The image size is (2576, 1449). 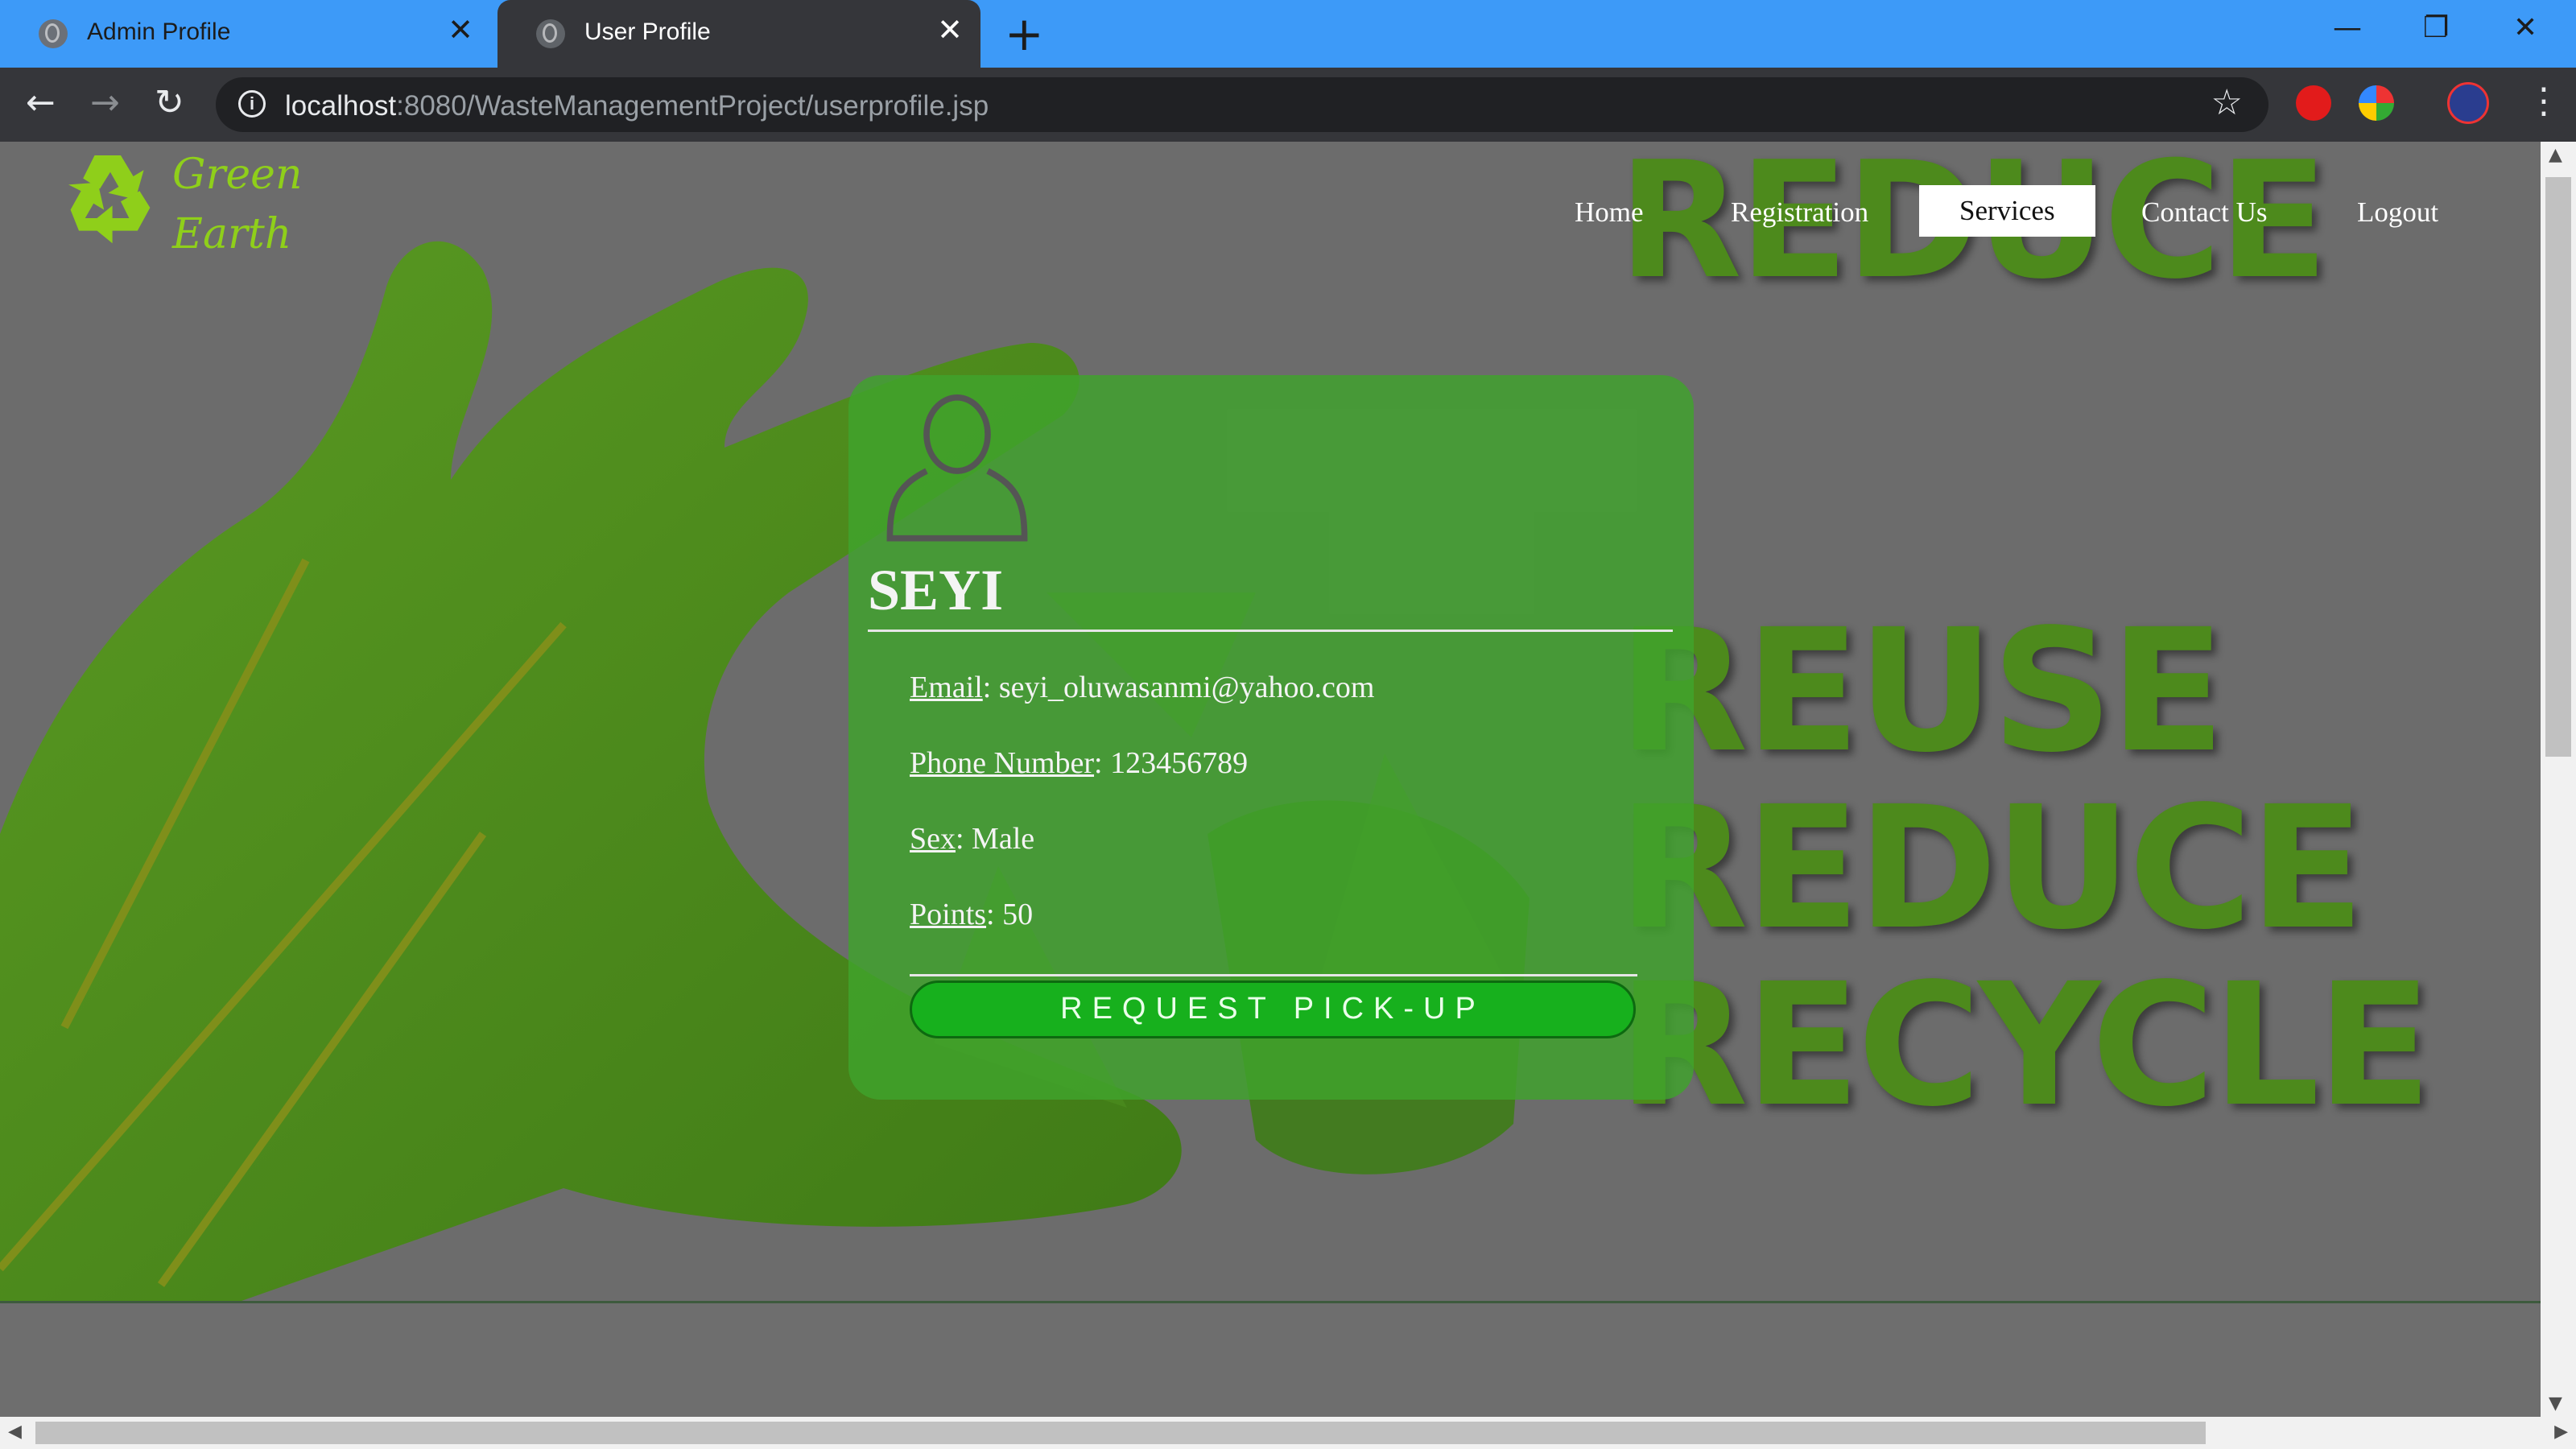 What do you see at coordinates (237, 175) in the screenshot?
I see `logo-line-1: Green` at bounding box center [237, 175].